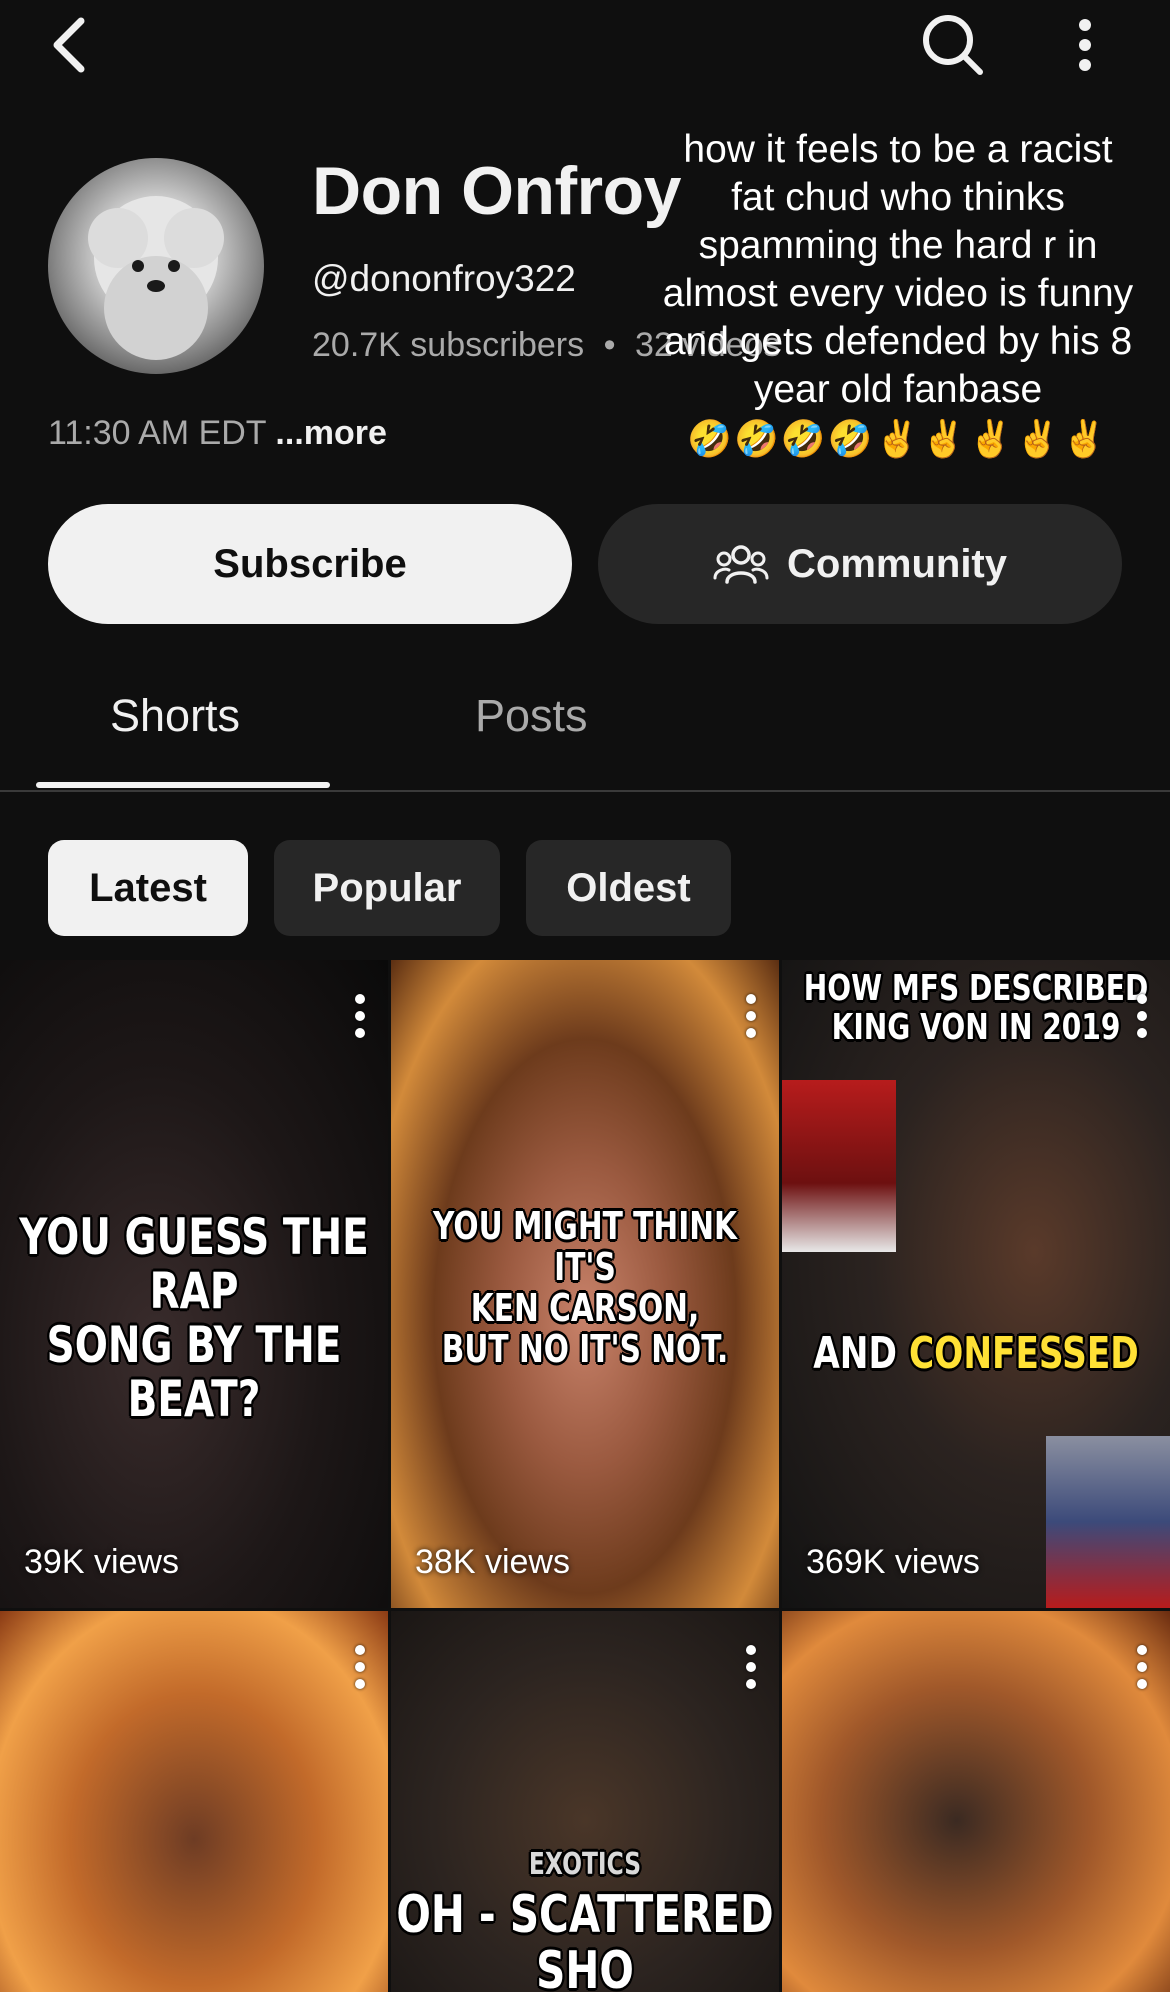  I want to click on channel-handle: @dononfroy322, so click(444, 278).